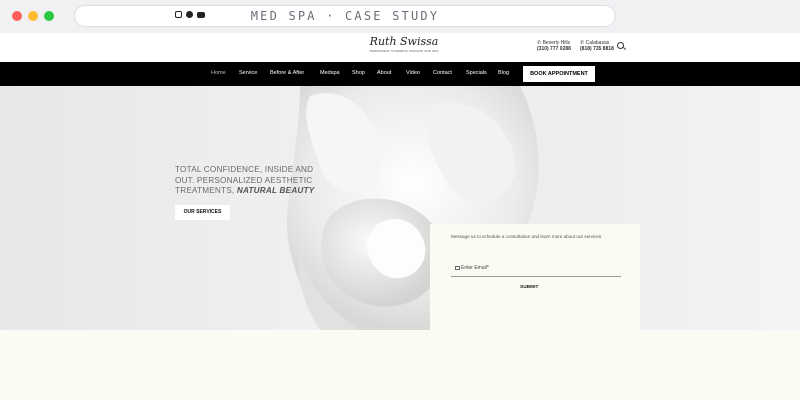 The width and height of the screenshot is (800, 400). Describe the element at coordinates (49, 16) in the screenshot. I see `maximize-window-icon` at that location.